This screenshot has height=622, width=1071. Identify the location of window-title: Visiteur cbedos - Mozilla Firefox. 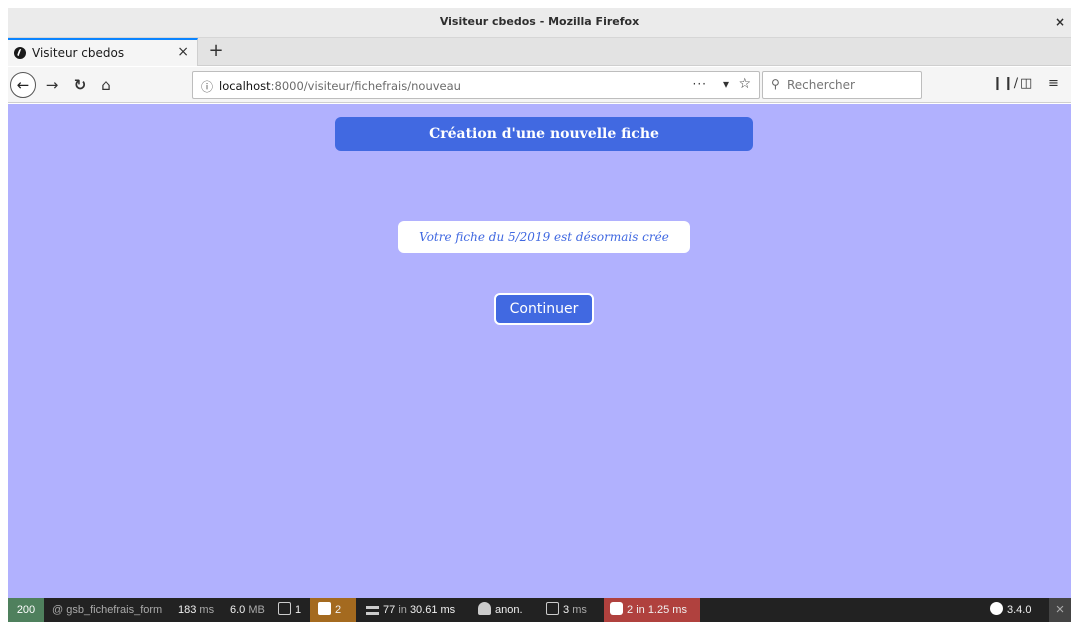
(539, 21).